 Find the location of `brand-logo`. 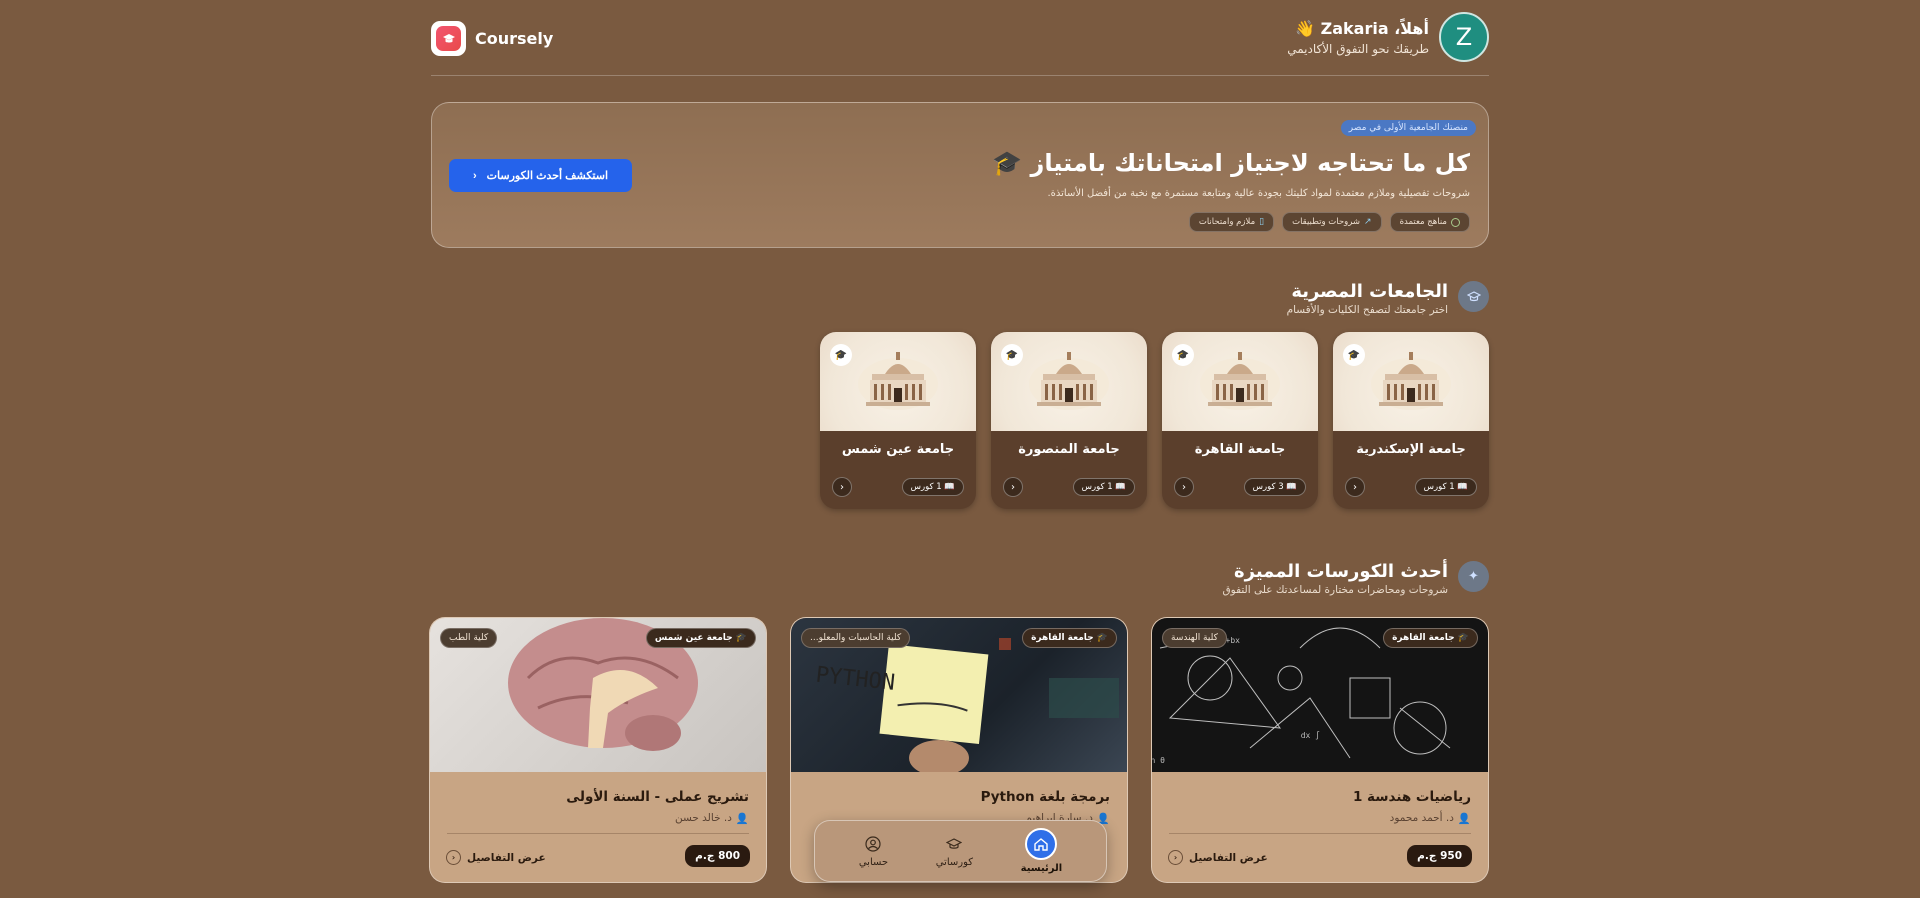

brand-logo is located at coordinates (448, 38).